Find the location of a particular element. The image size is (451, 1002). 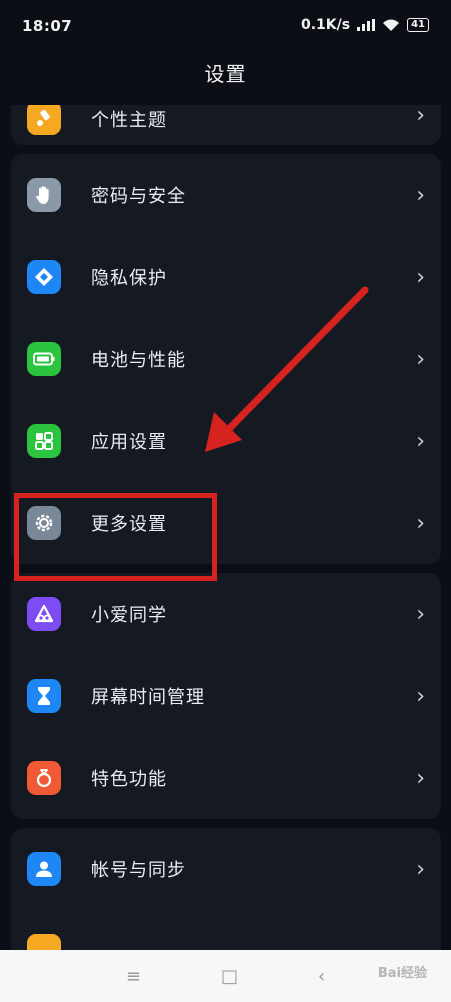

annotation-arrow-icon is located at coordinates (287, 369).